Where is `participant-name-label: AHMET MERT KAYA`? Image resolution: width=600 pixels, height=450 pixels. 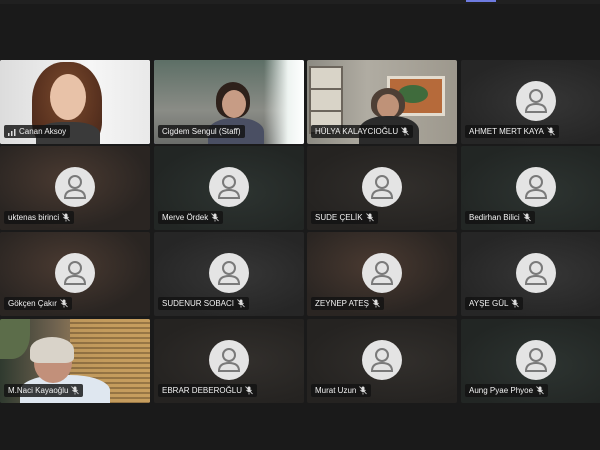 participant-name-label: AHMET MERT KAYA is located at coordinates (512, 131).